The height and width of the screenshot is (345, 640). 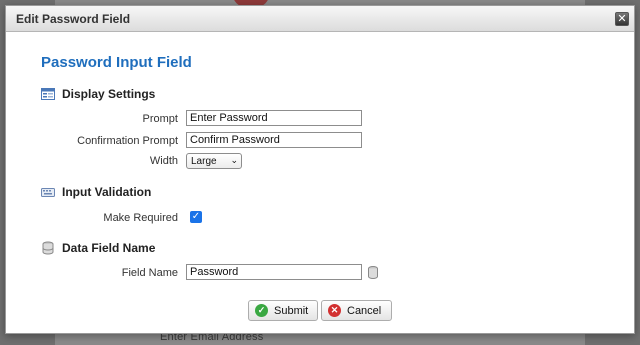 I want to click on checkmark-icon: ✓, so click(x=261, y=310).